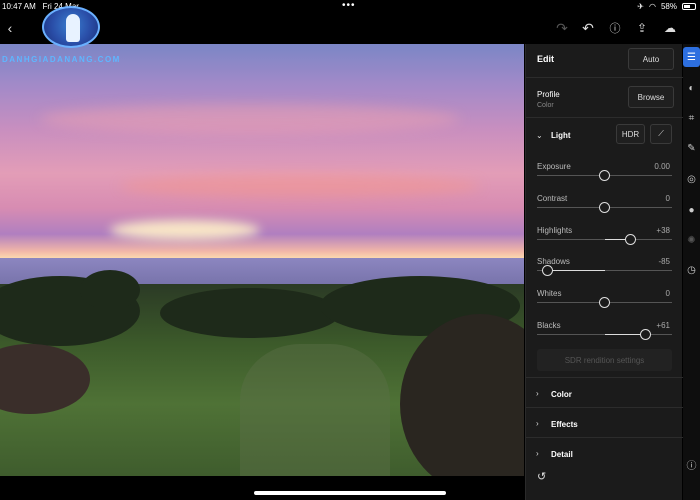 The width and height of the screenshot is (700, 500). What do you see at coordinates (19, 6) in the screenshot?
I see `time-text: 10:47 AM` at bounding box center [19, 6].